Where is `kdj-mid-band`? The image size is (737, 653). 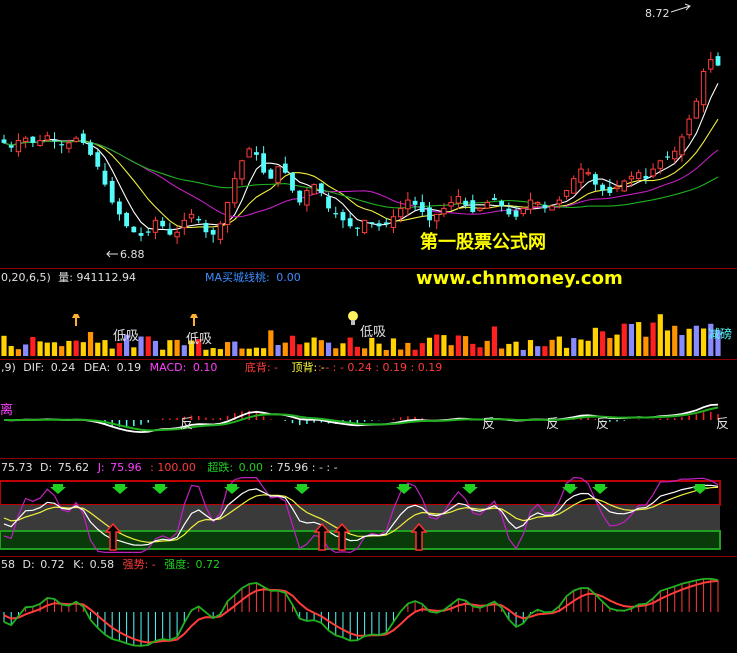 kdj-mid-band is located at coordinates (360, 518).